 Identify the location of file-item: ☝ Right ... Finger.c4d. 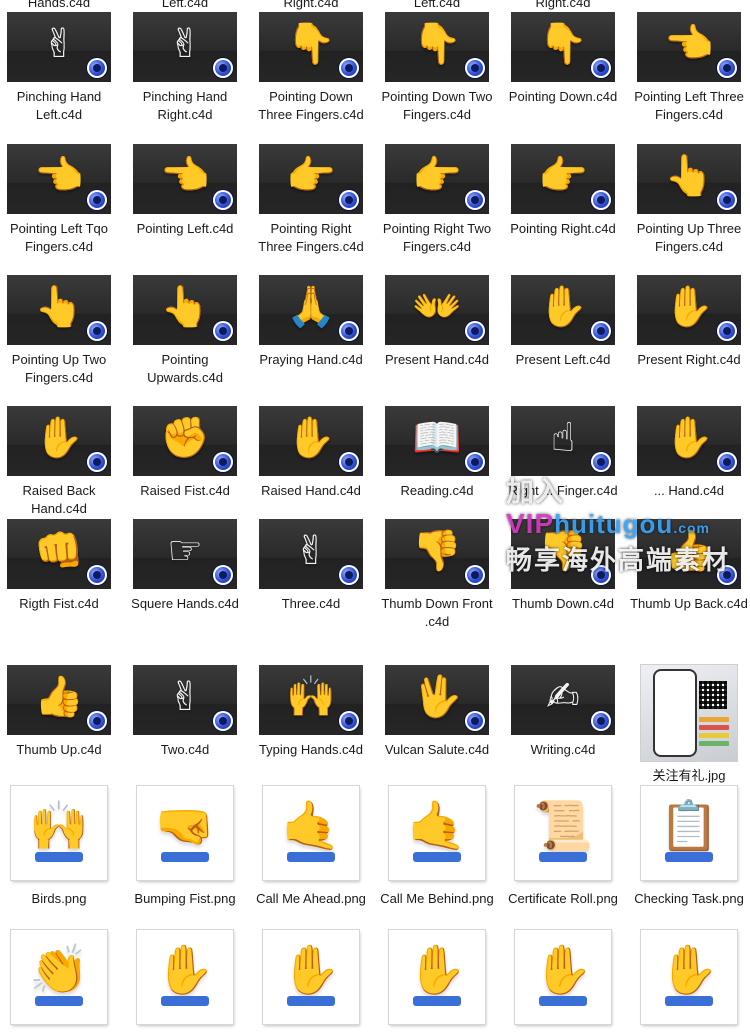
(563, 453).